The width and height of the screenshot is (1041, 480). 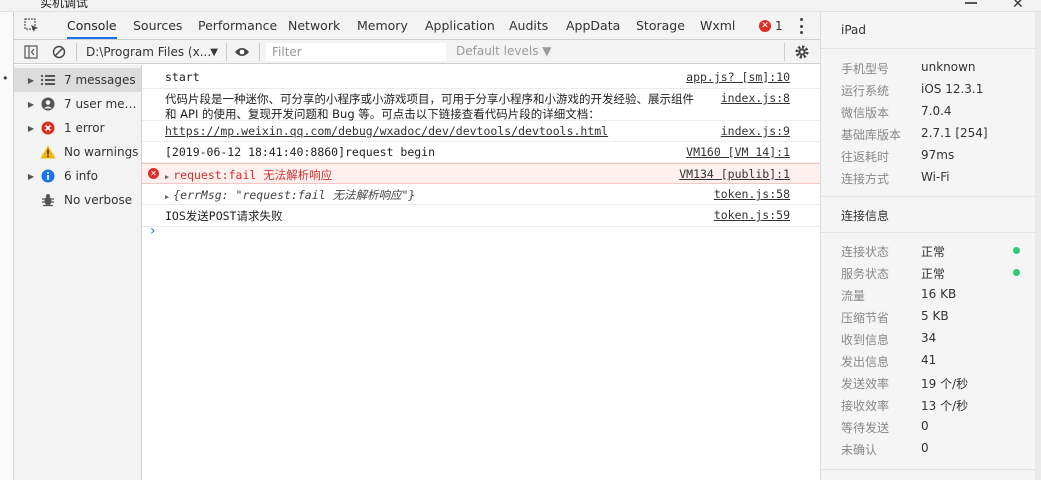 What do you see at coordinates (945, 406) in the screenshot?
I see `conn-value: 13 个/秒` at bounding box center [945, 406].